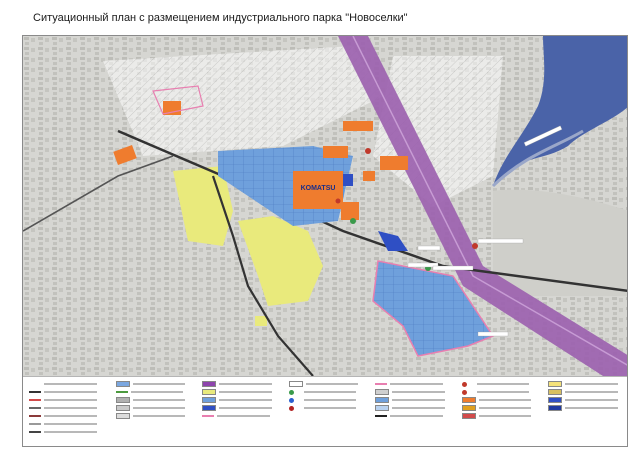  Describe the element at coordinates (318, 188) in the screenshot. I see `komatsu-label: KOMATSU` at that location.